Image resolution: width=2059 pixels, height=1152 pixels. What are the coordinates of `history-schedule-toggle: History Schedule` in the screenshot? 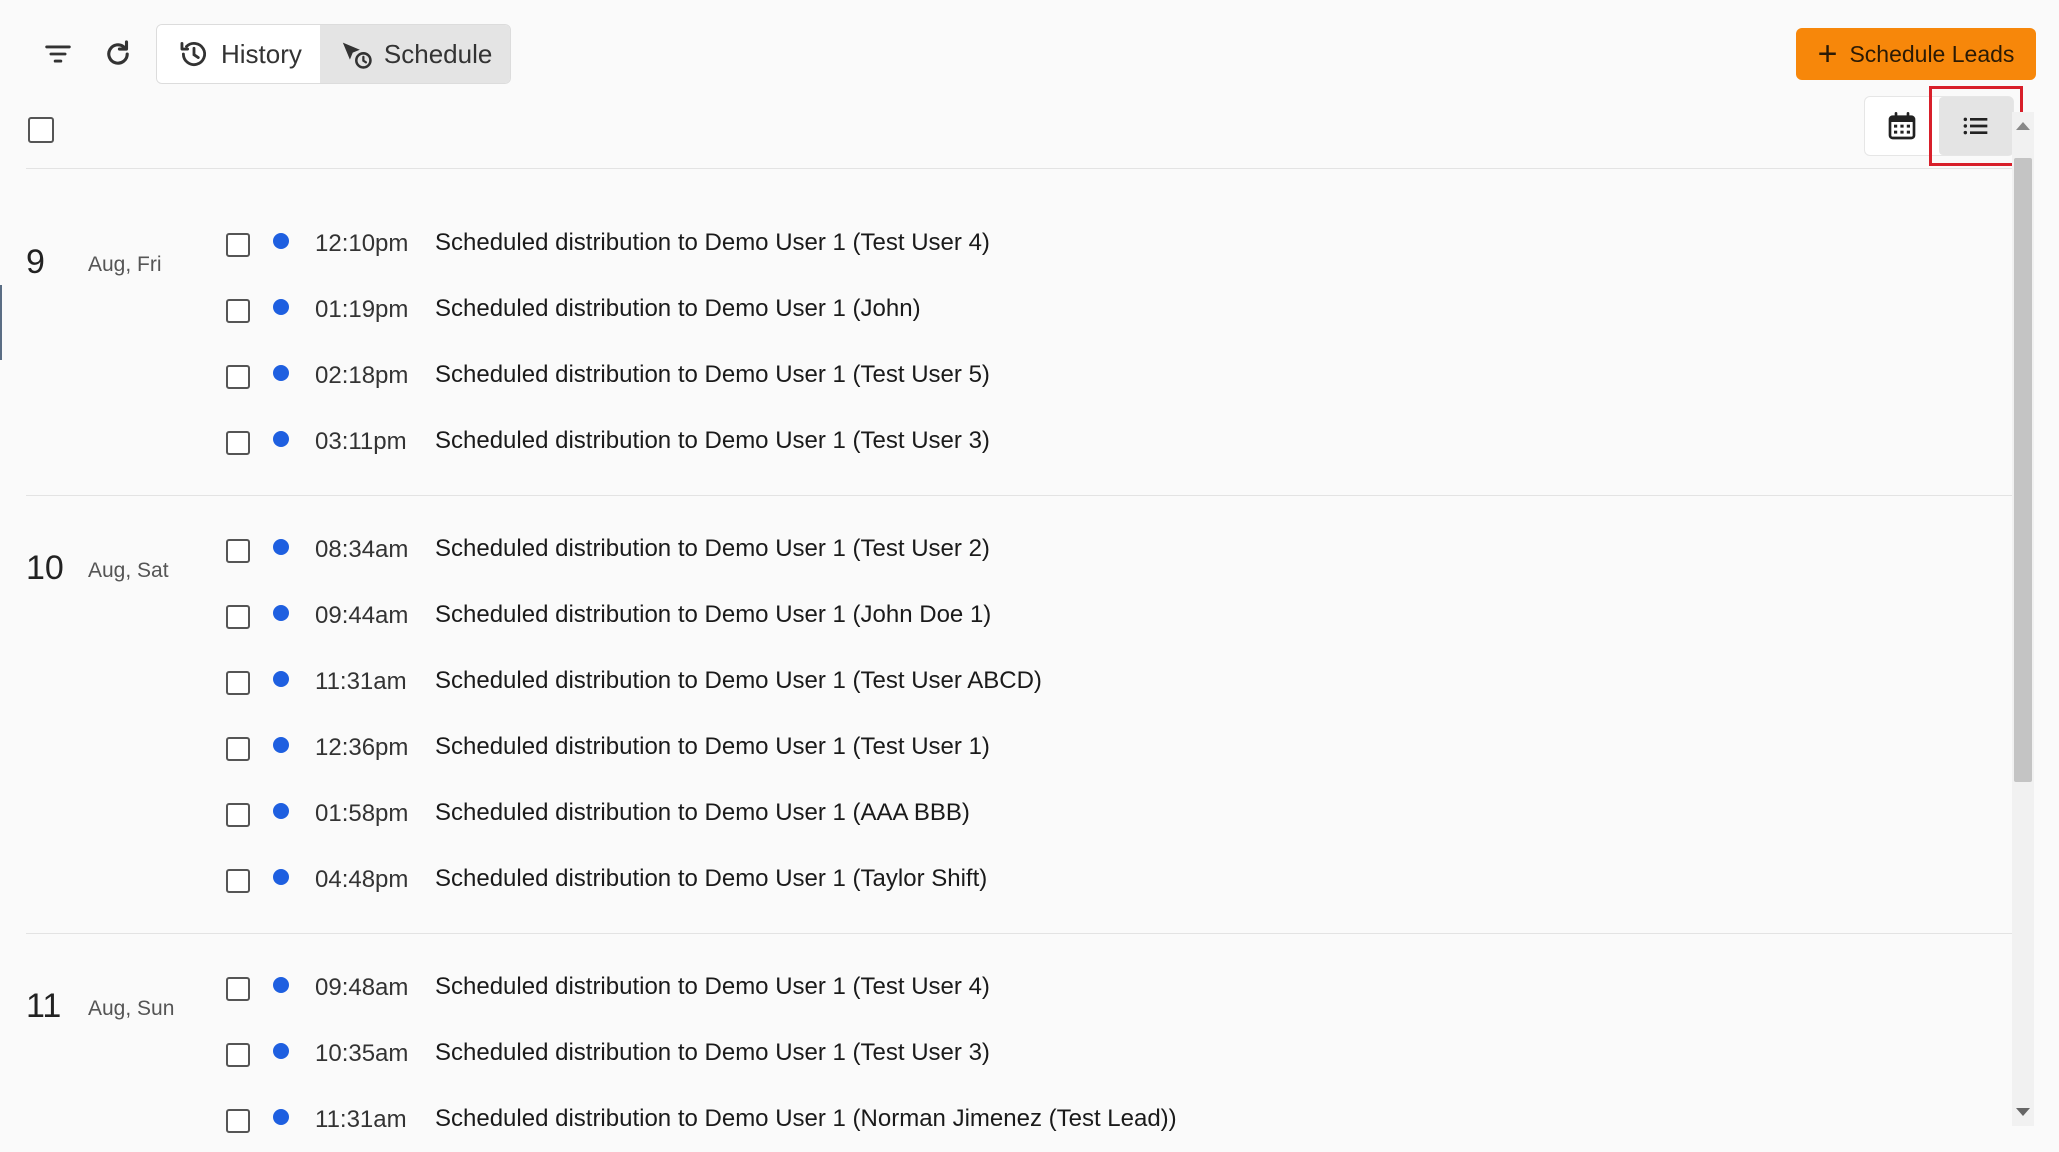 It's located at (334, 54).